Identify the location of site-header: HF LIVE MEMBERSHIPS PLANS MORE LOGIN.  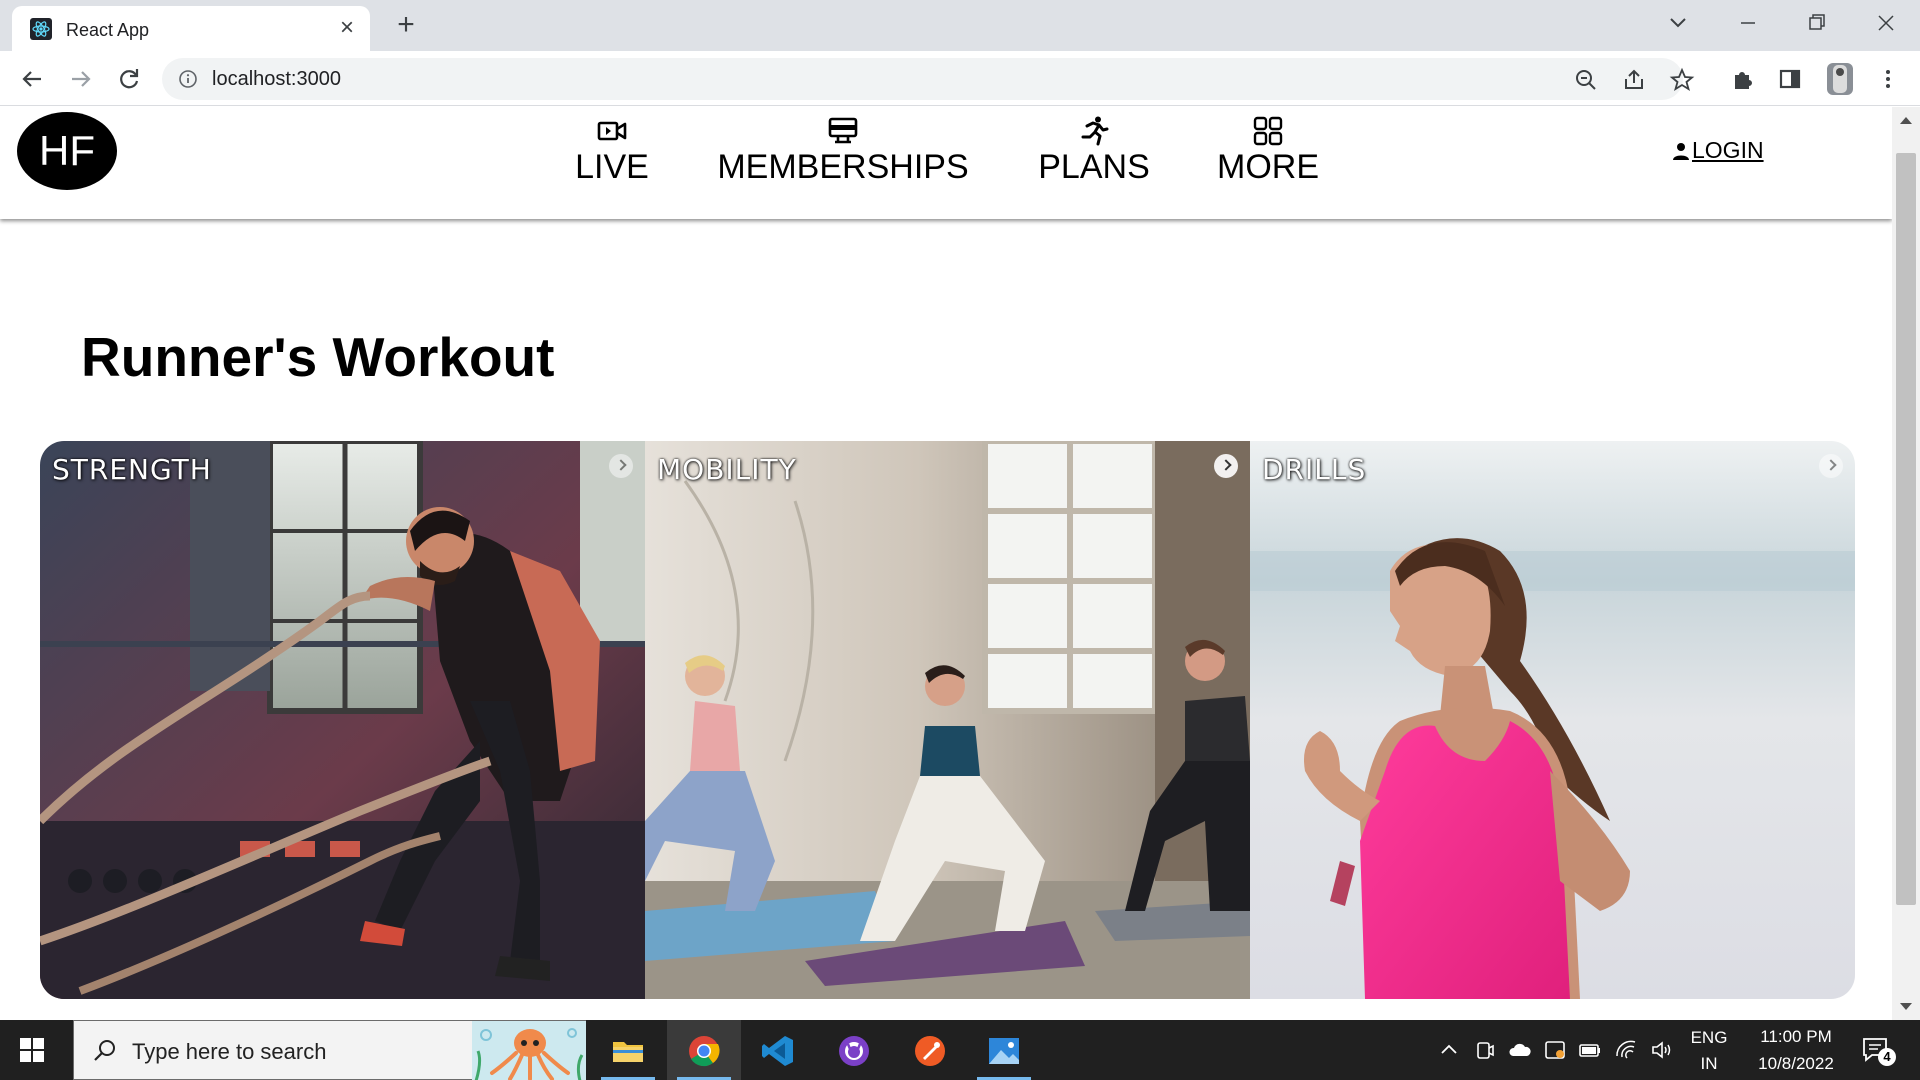
(946, 163).